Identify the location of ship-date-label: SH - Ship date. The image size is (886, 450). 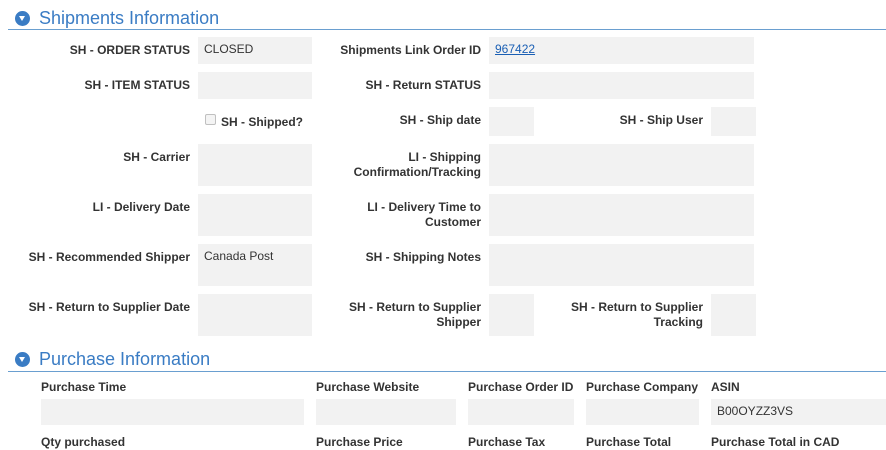
(440, 120).